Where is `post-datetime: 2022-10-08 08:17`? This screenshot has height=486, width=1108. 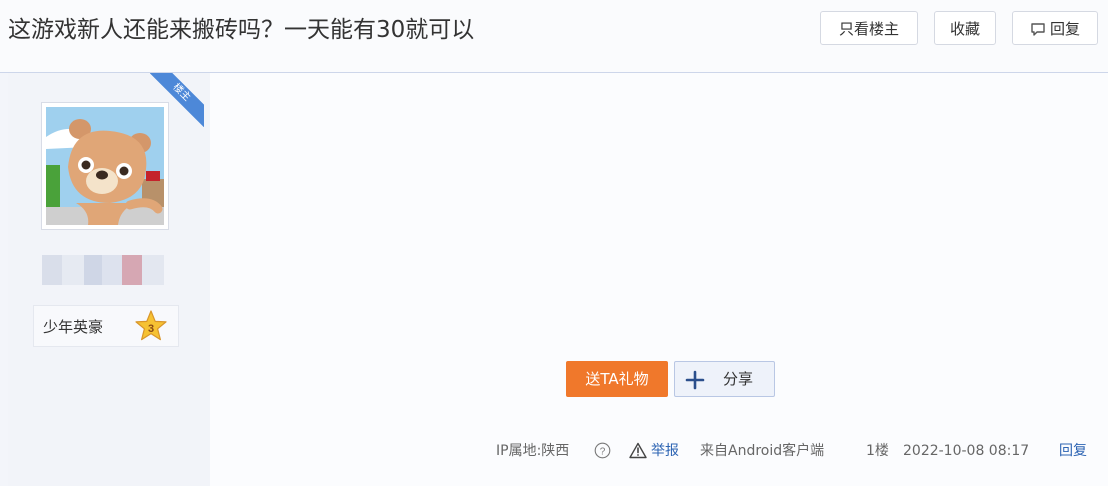
post-datetime: 2022-10-08 08:17 is located at coordinates (966, 451).